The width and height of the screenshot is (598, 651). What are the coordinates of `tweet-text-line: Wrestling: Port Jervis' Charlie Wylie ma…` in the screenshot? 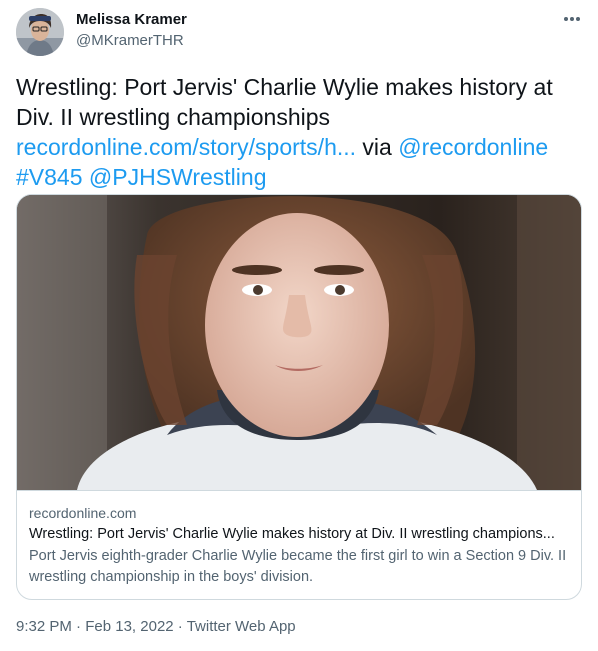 It's located at (284, 87).